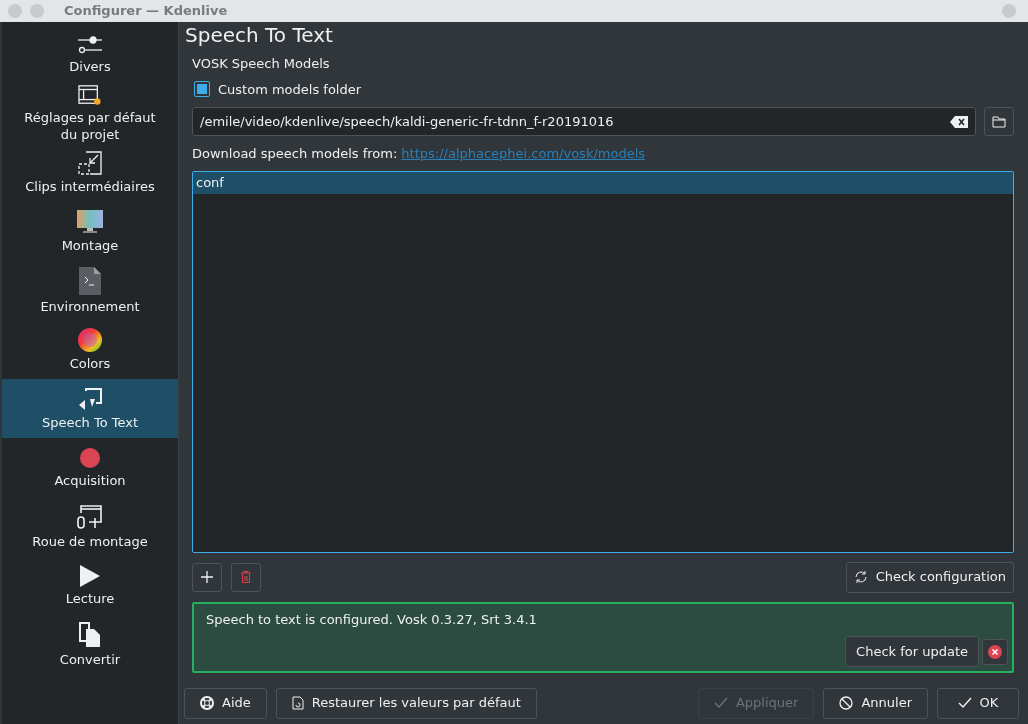 This screenshot has width=1028, height=724. I want to click on terminal-file-icon, so click(90, 280).